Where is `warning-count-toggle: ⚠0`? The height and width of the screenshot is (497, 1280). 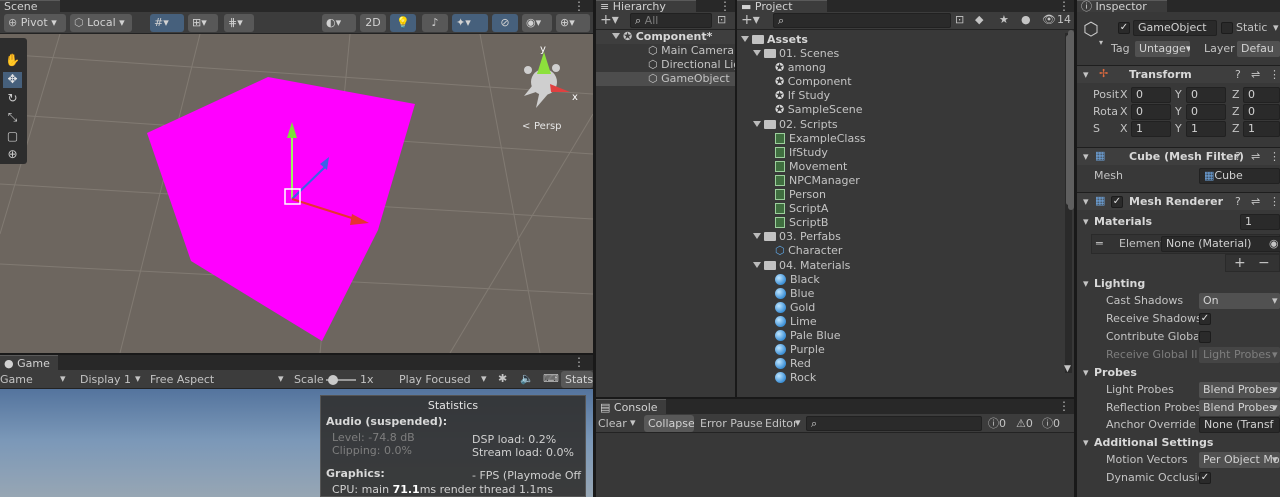 warning-count-toggle: ⚠0 is located at coordinates (1024, 424).